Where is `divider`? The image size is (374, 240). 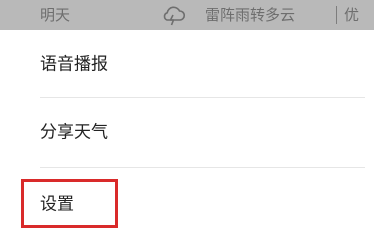
divider is located at coordinates (336, 15).